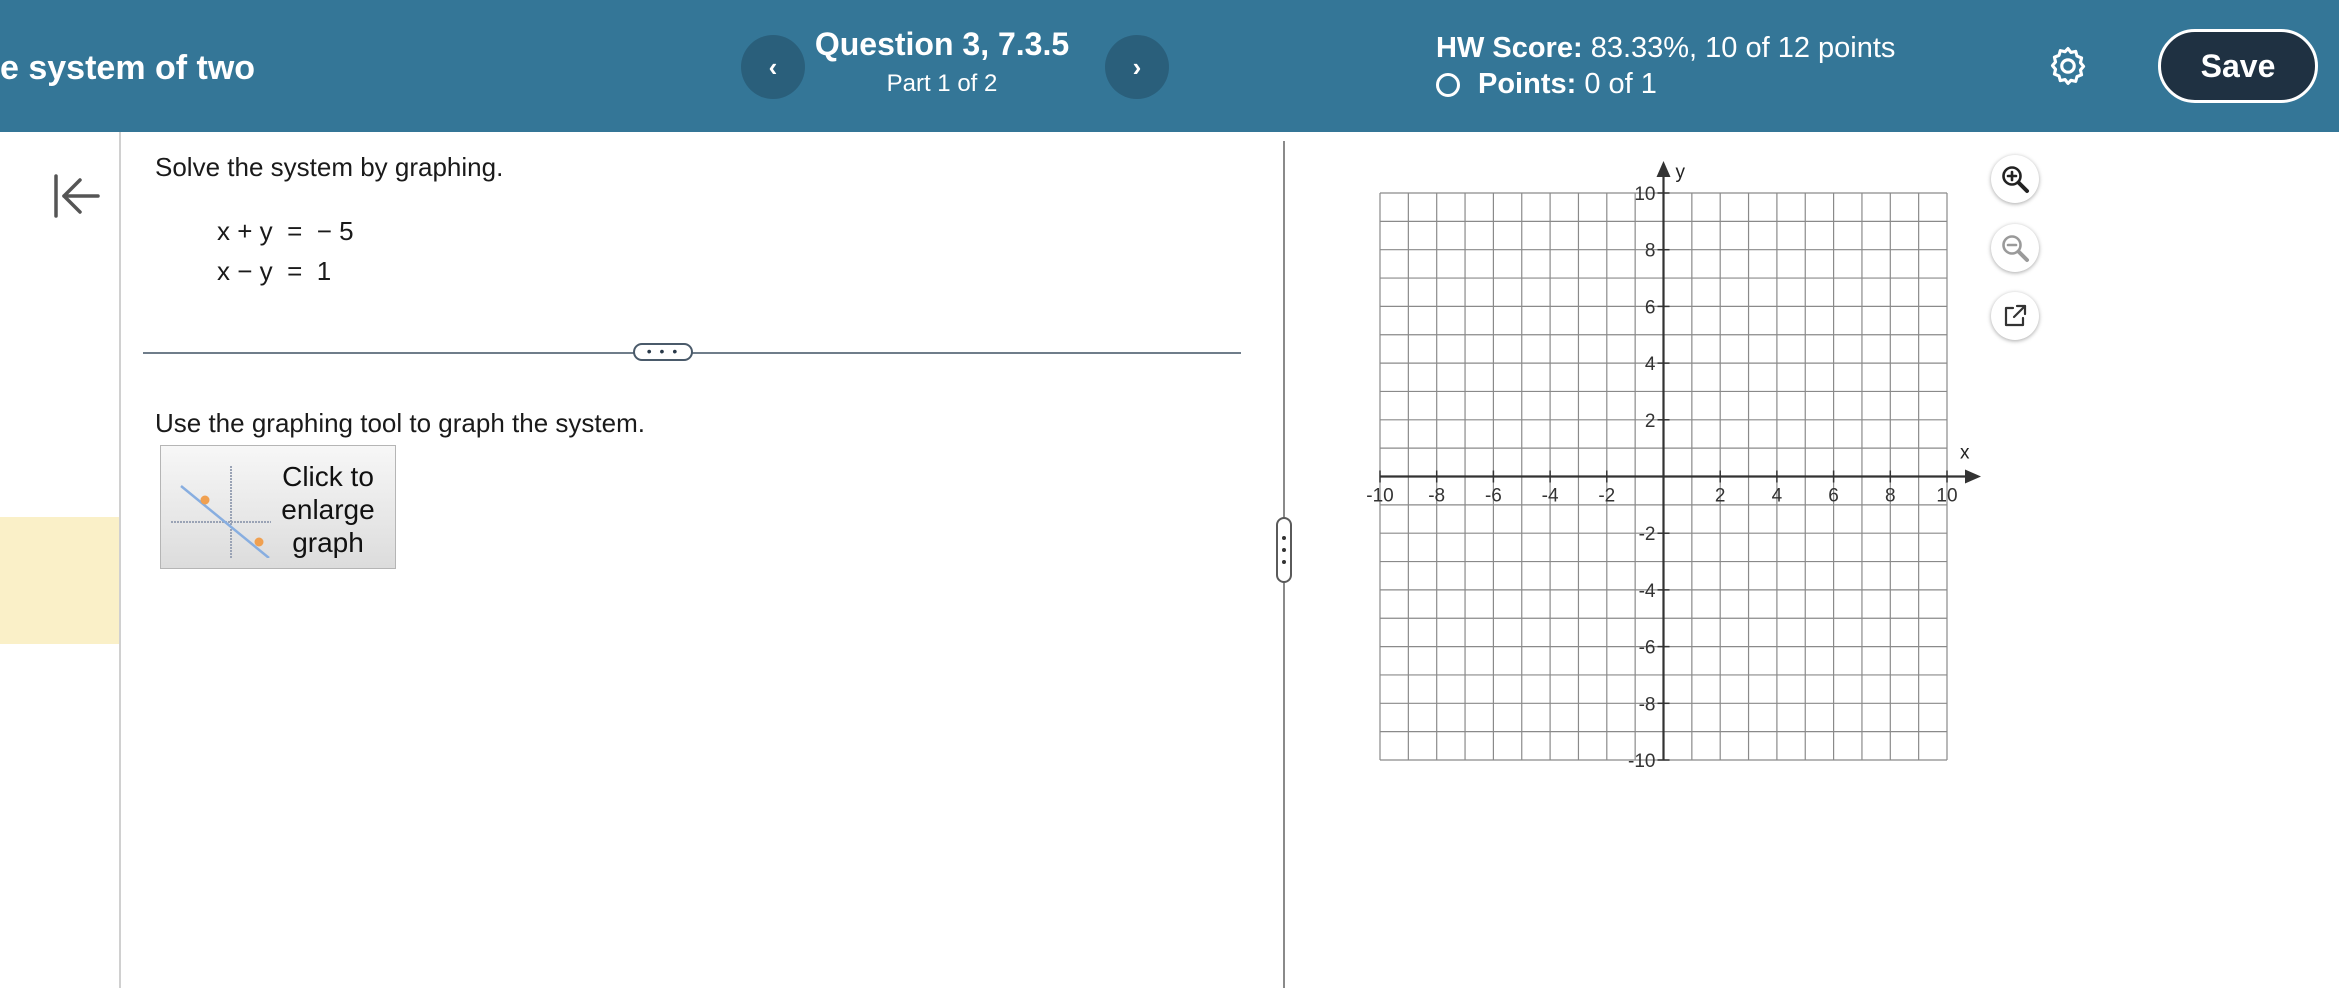  What do you see at coordinates (1550, 496) in the screenshot?
I see `x-tick-label: -4` at bounding box center [1550, 496].